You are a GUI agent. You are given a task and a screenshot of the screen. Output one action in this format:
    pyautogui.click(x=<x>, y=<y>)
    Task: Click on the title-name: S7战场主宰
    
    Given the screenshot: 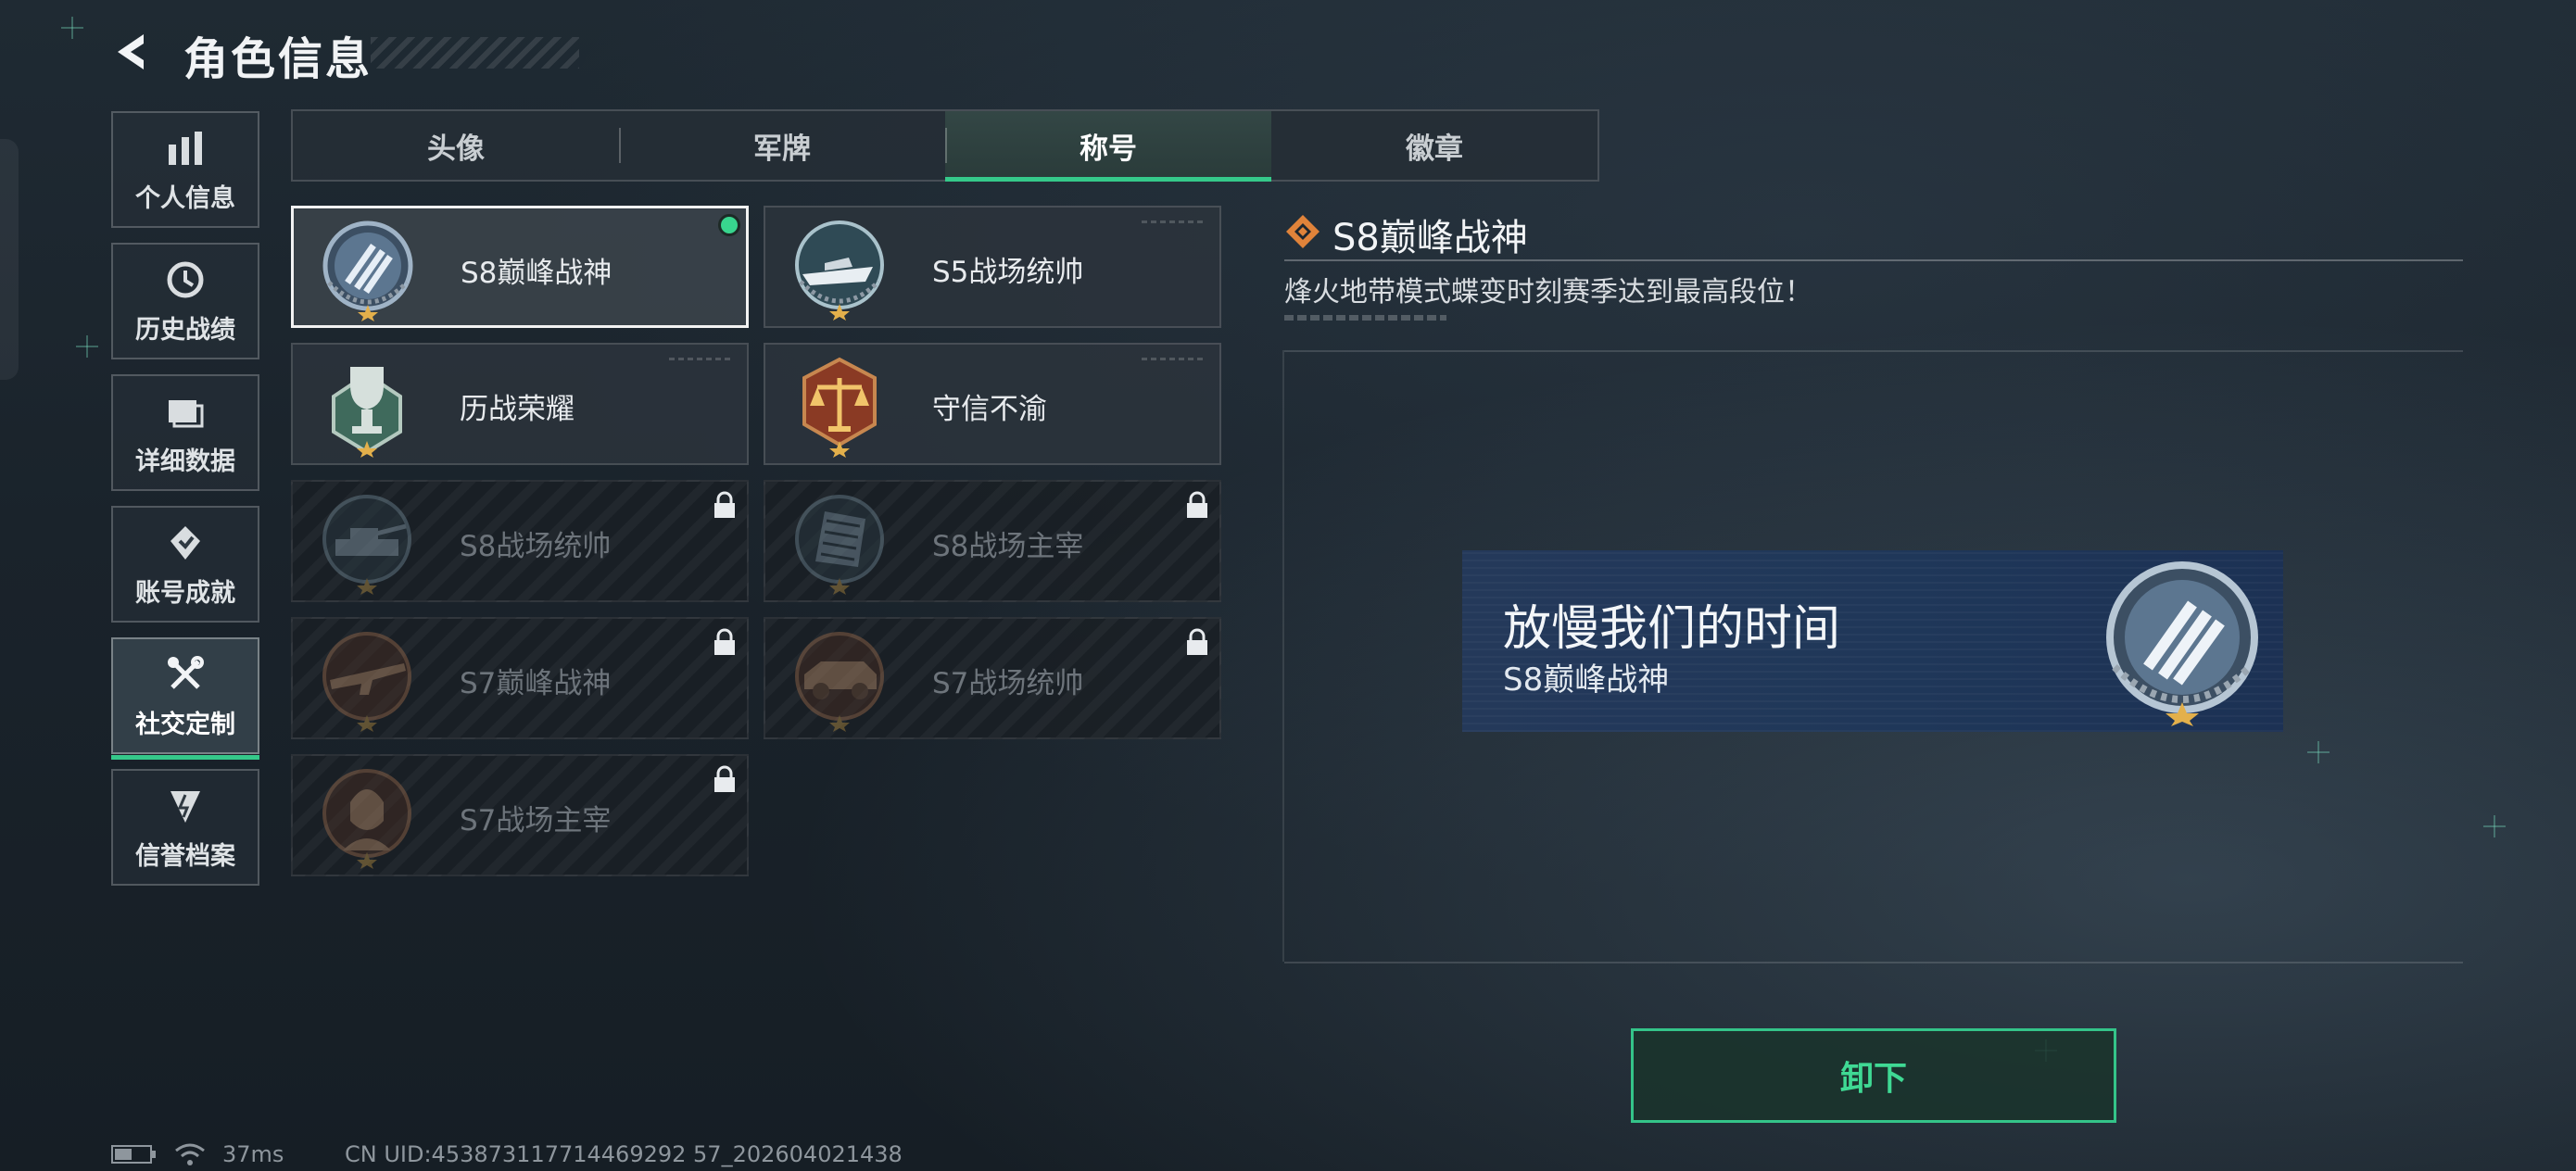 What is the action you would take?
    pyautogui.click(x=536, y=821)
    